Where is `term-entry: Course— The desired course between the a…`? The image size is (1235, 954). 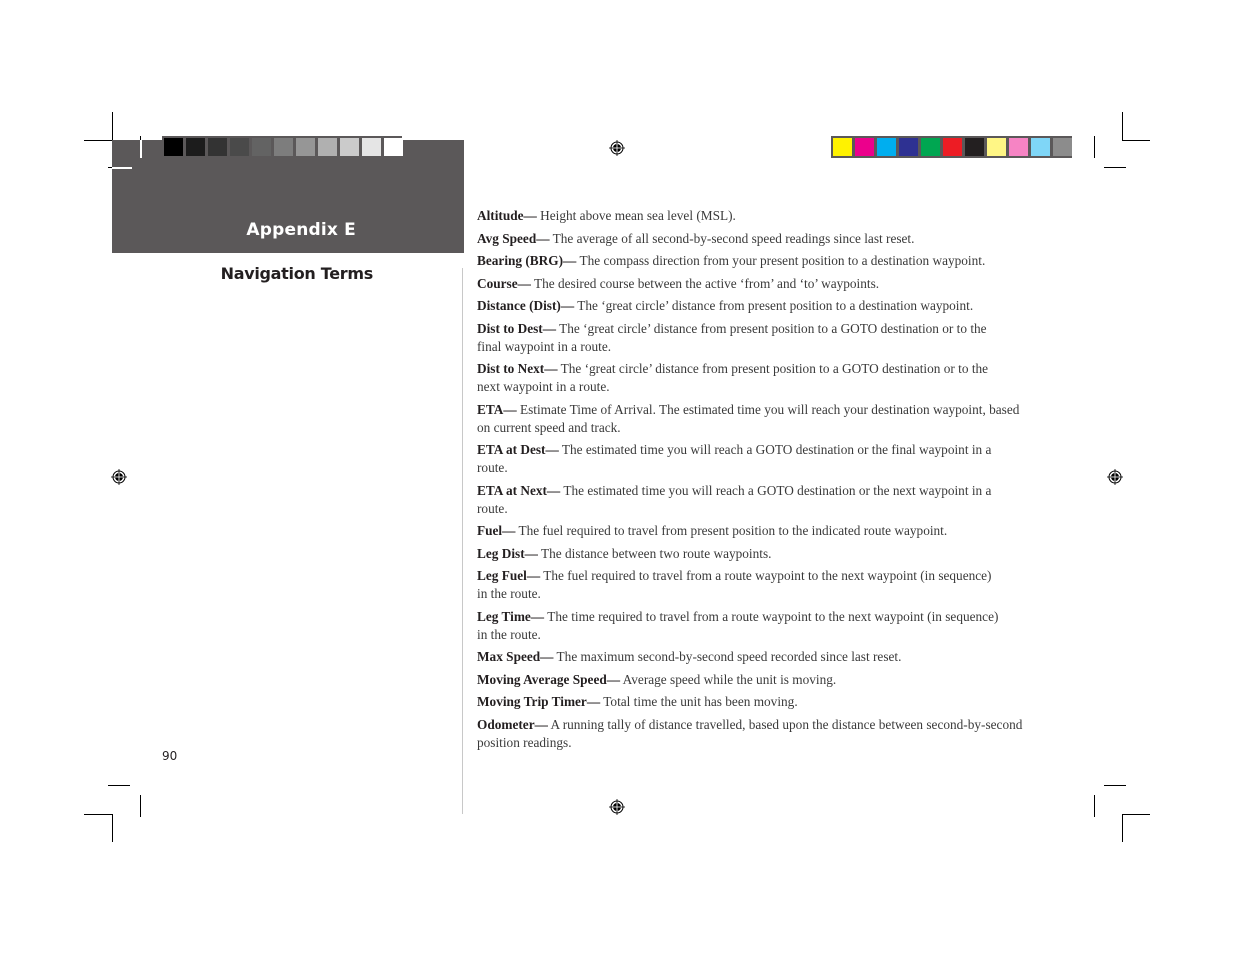
term-entry: Course— The desired course between the a… is located at coordinates (757, 284).